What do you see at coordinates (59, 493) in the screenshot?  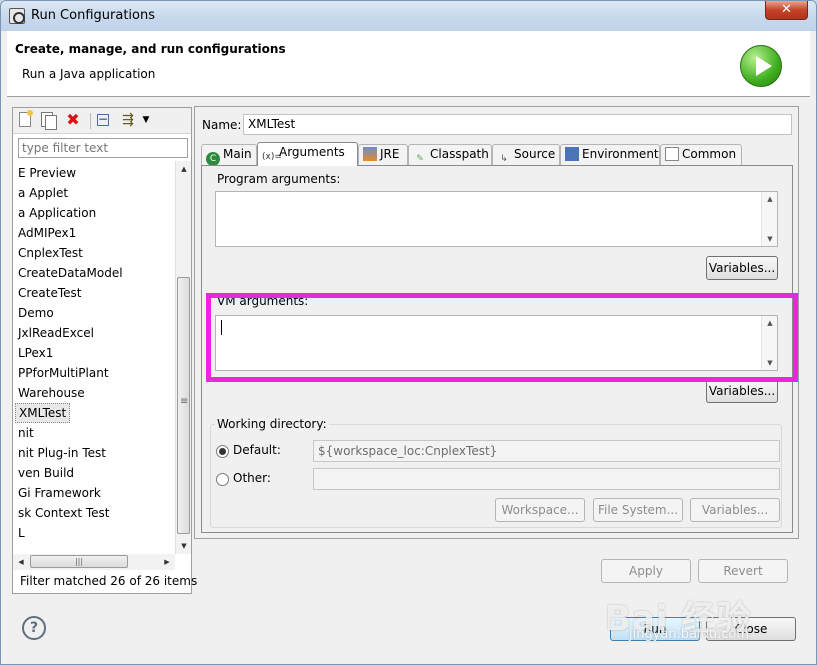 I see `tree-item: Gi Framework` at bounding box center [59, 493].